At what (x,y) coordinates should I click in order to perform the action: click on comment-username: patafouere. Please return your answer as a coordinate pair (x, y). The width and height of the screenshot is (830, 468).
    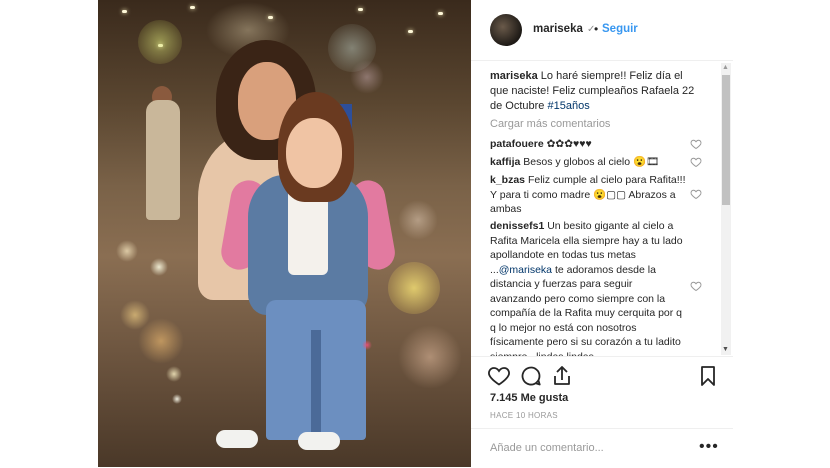
    Looking at the image, I should click on (517, 144).